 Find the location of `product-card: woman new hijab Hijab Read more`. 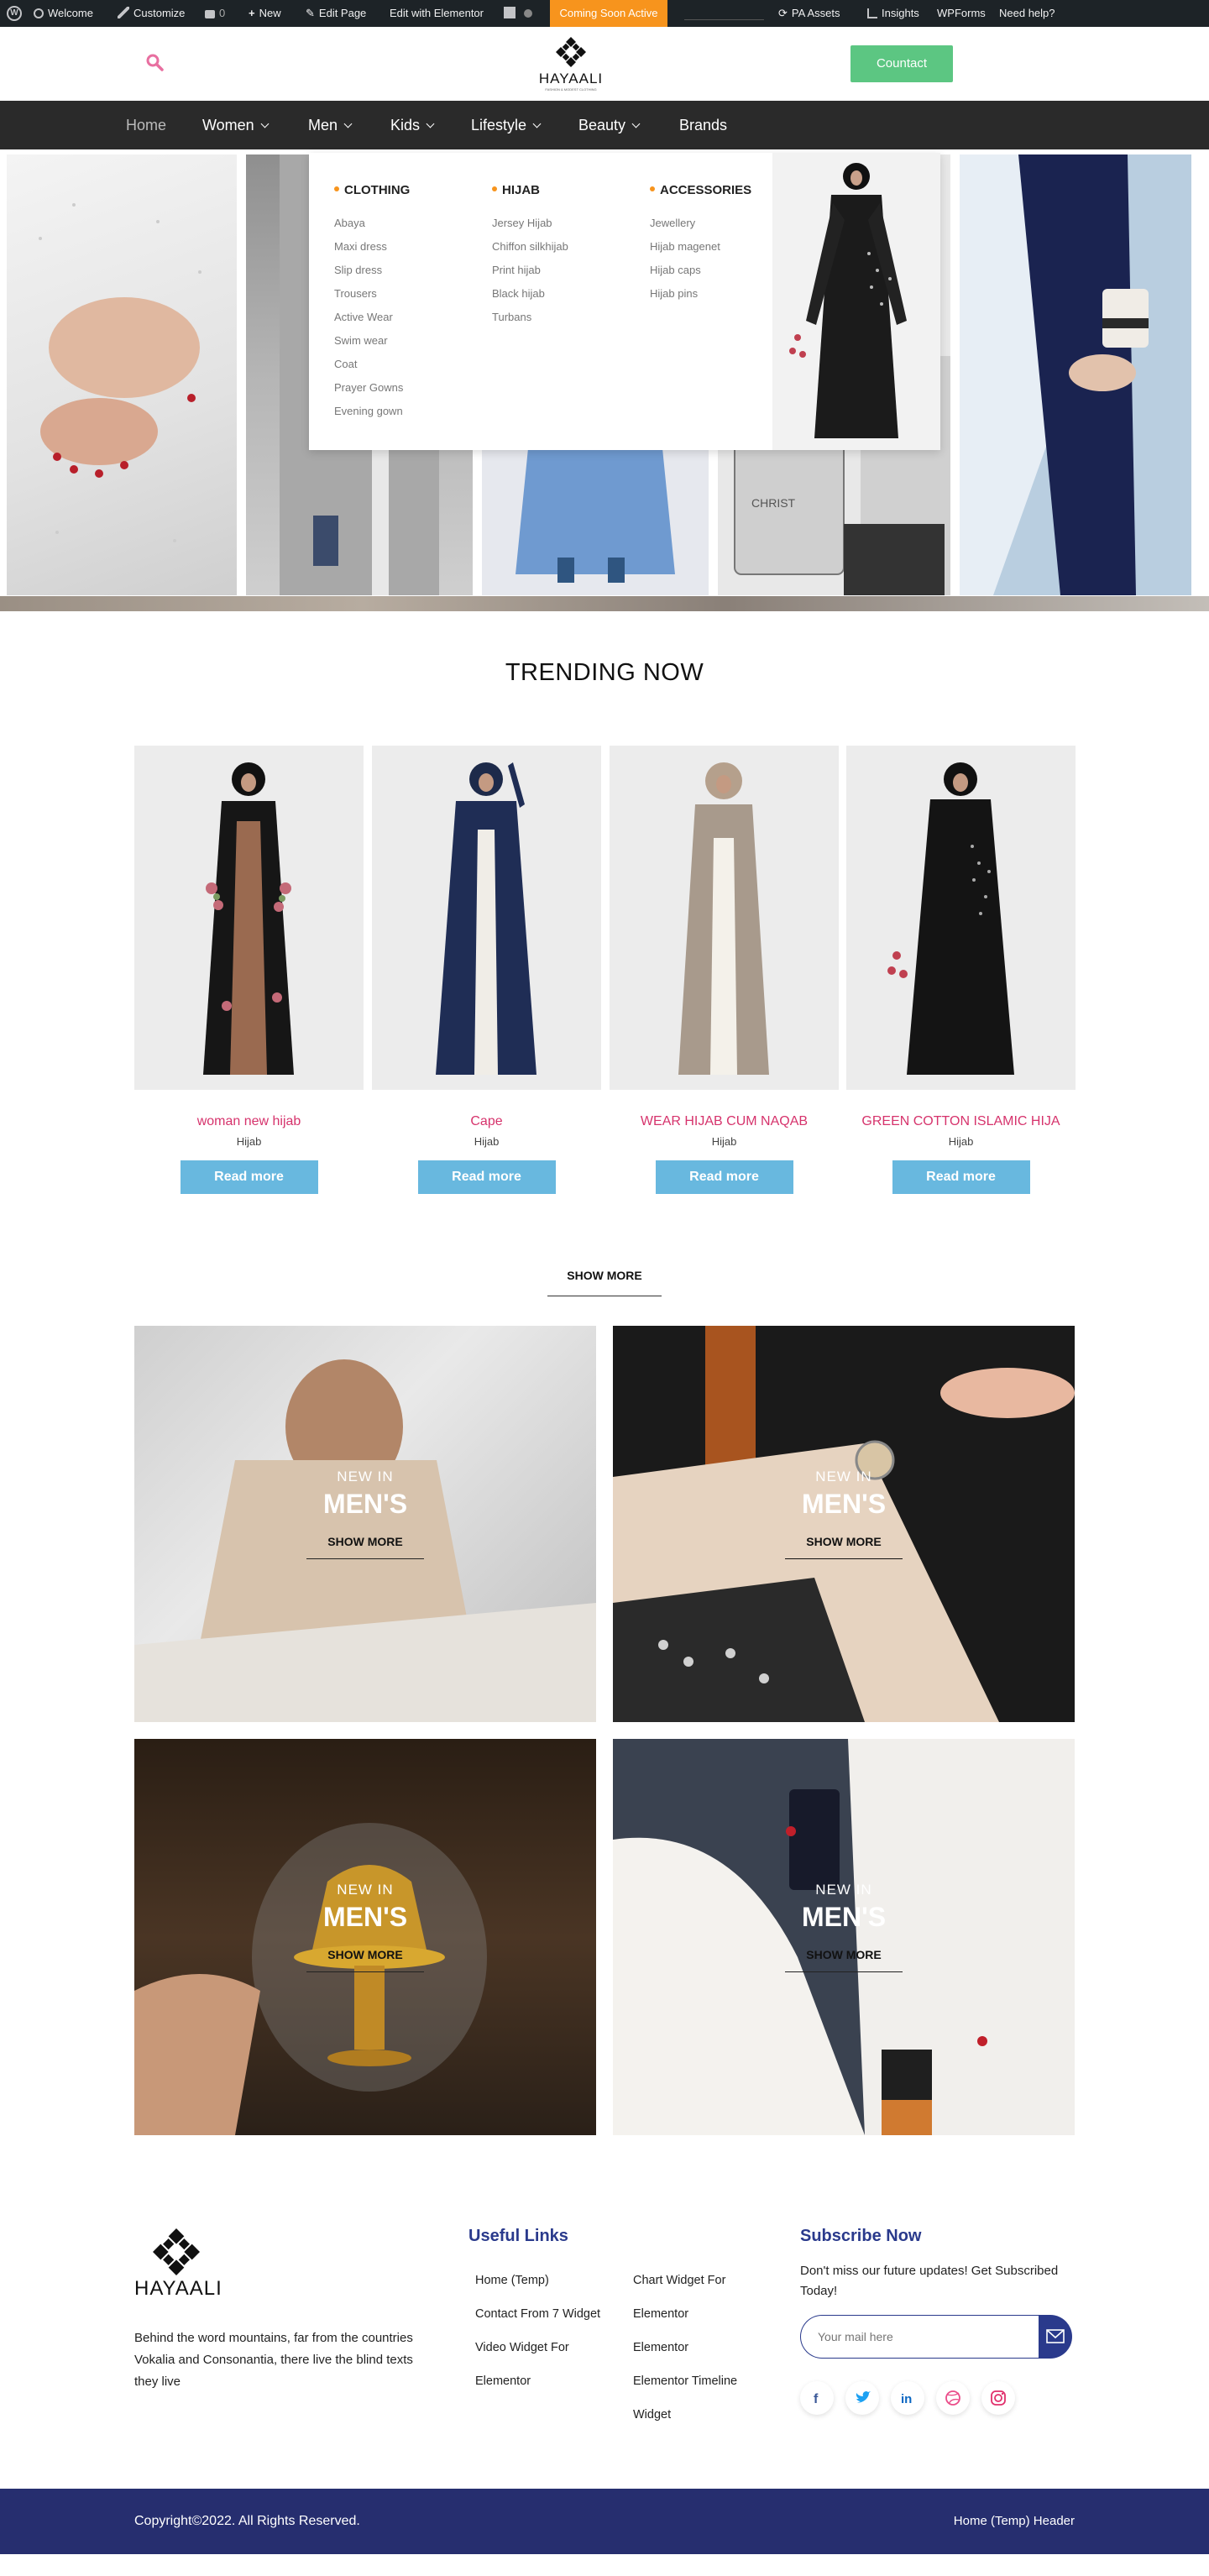

product-card: woman new hijab Hijab Read more is located at coordinates (249, 970).